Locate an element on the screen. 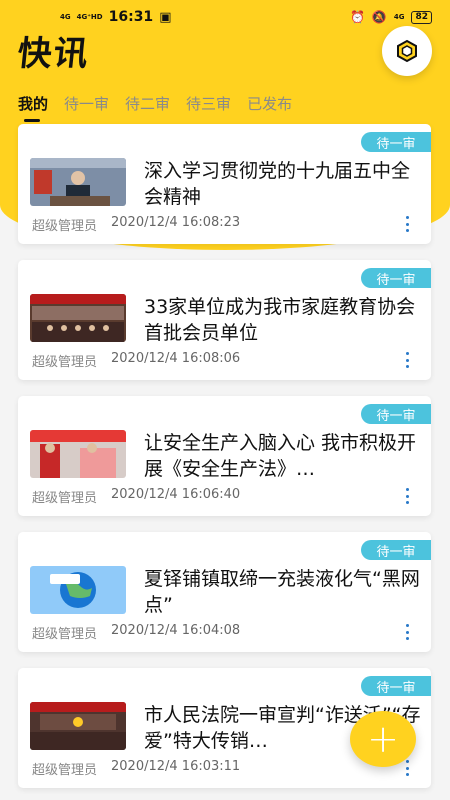 The image size is (450, 800). alarm-icon: ⏰ is located at coordinates (357, 17).